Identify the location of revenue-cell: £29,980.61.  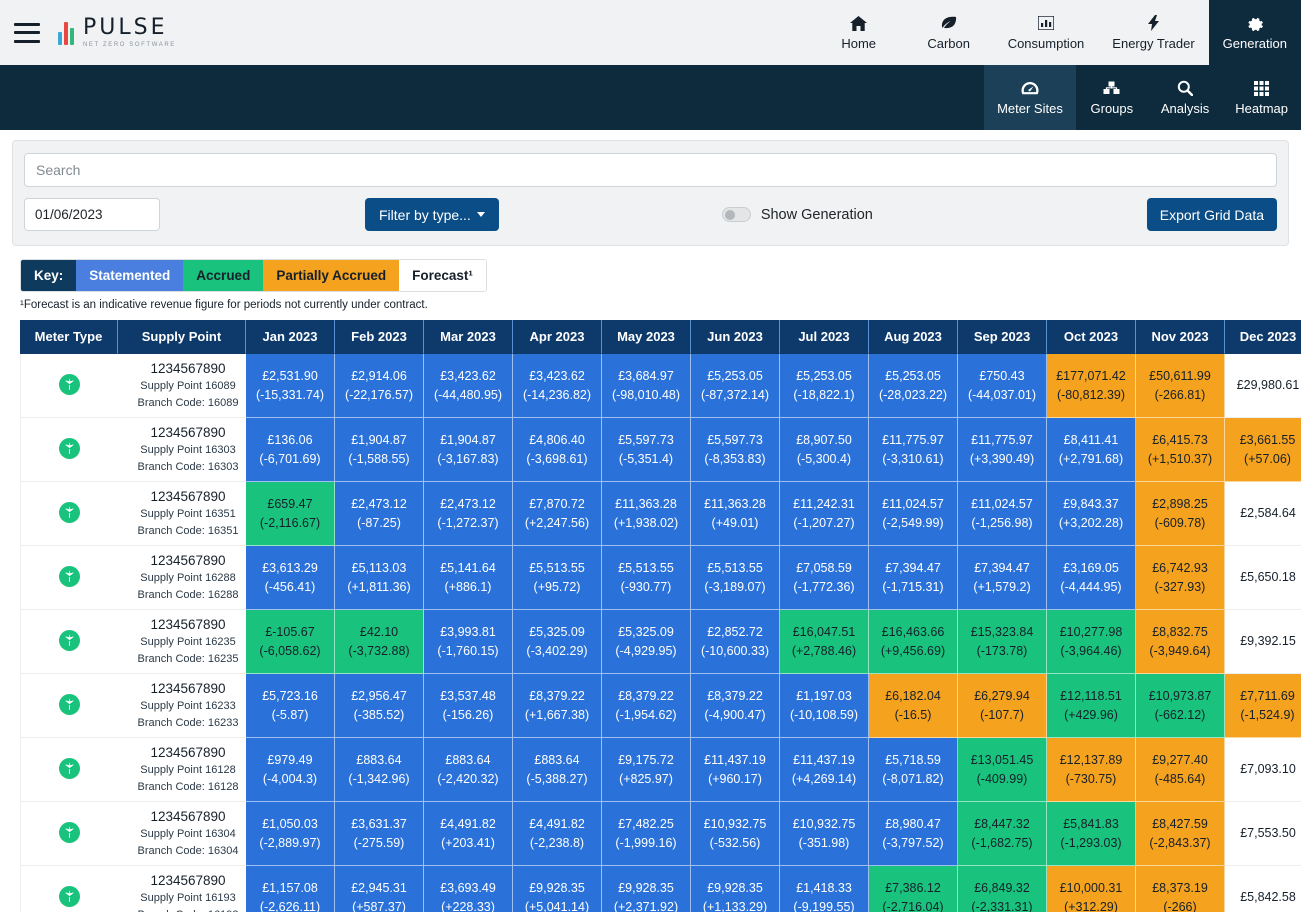
(1263, 386).